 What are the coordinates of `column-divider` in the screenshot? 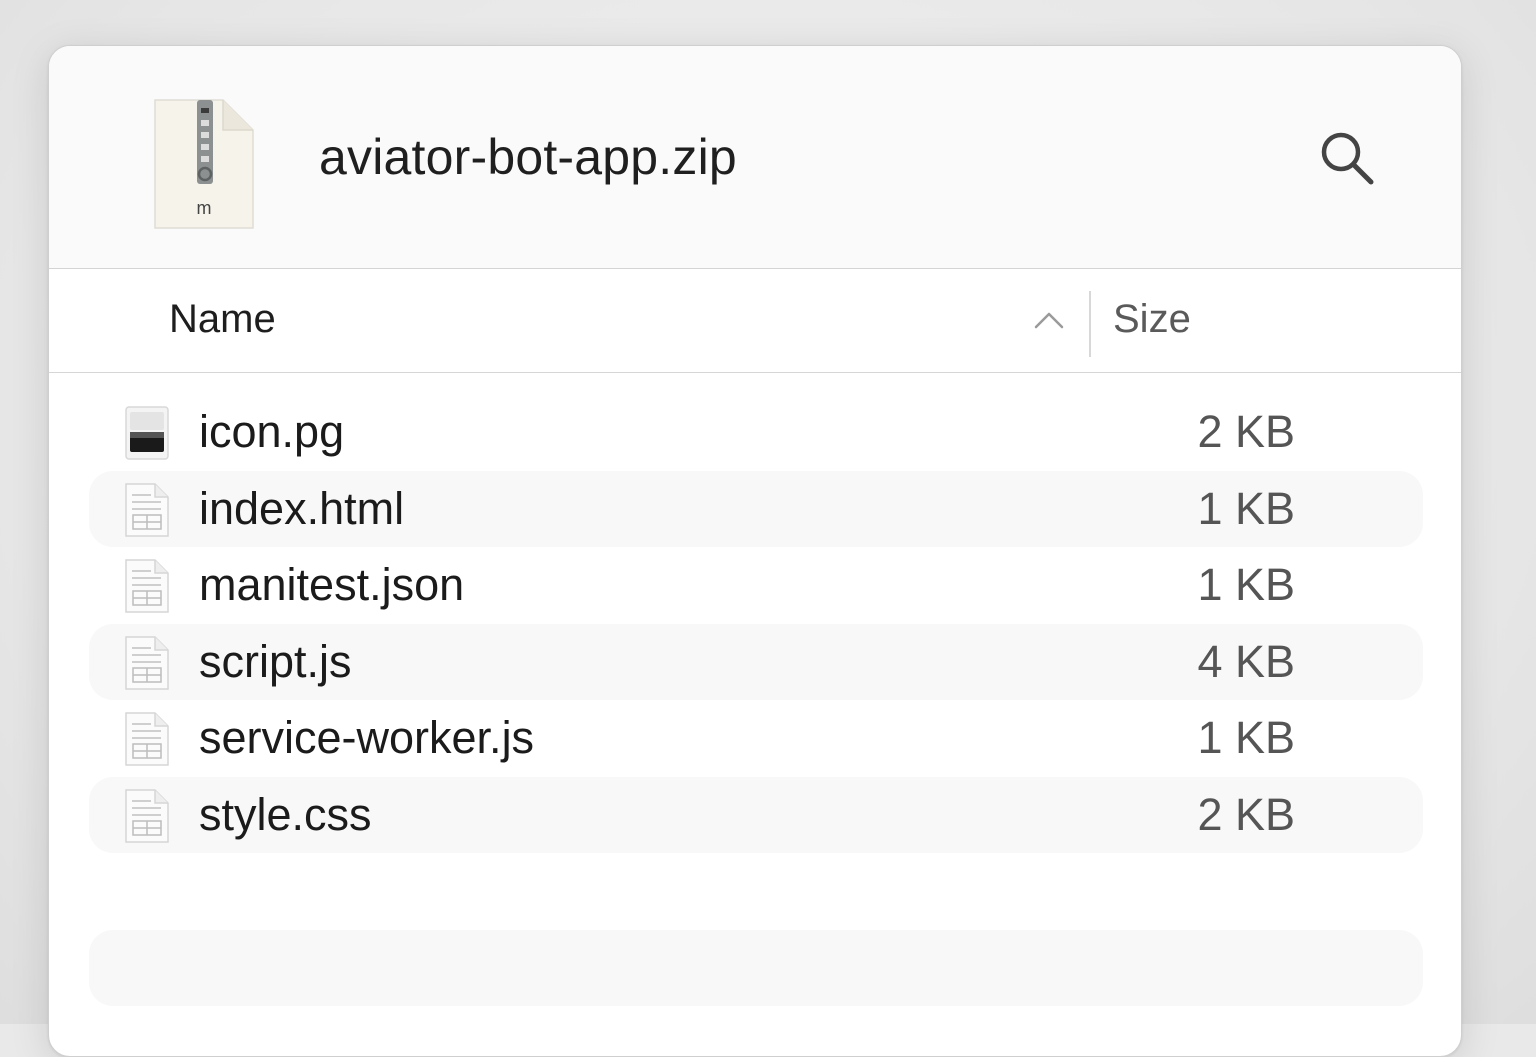 It's located at (1090, 324).